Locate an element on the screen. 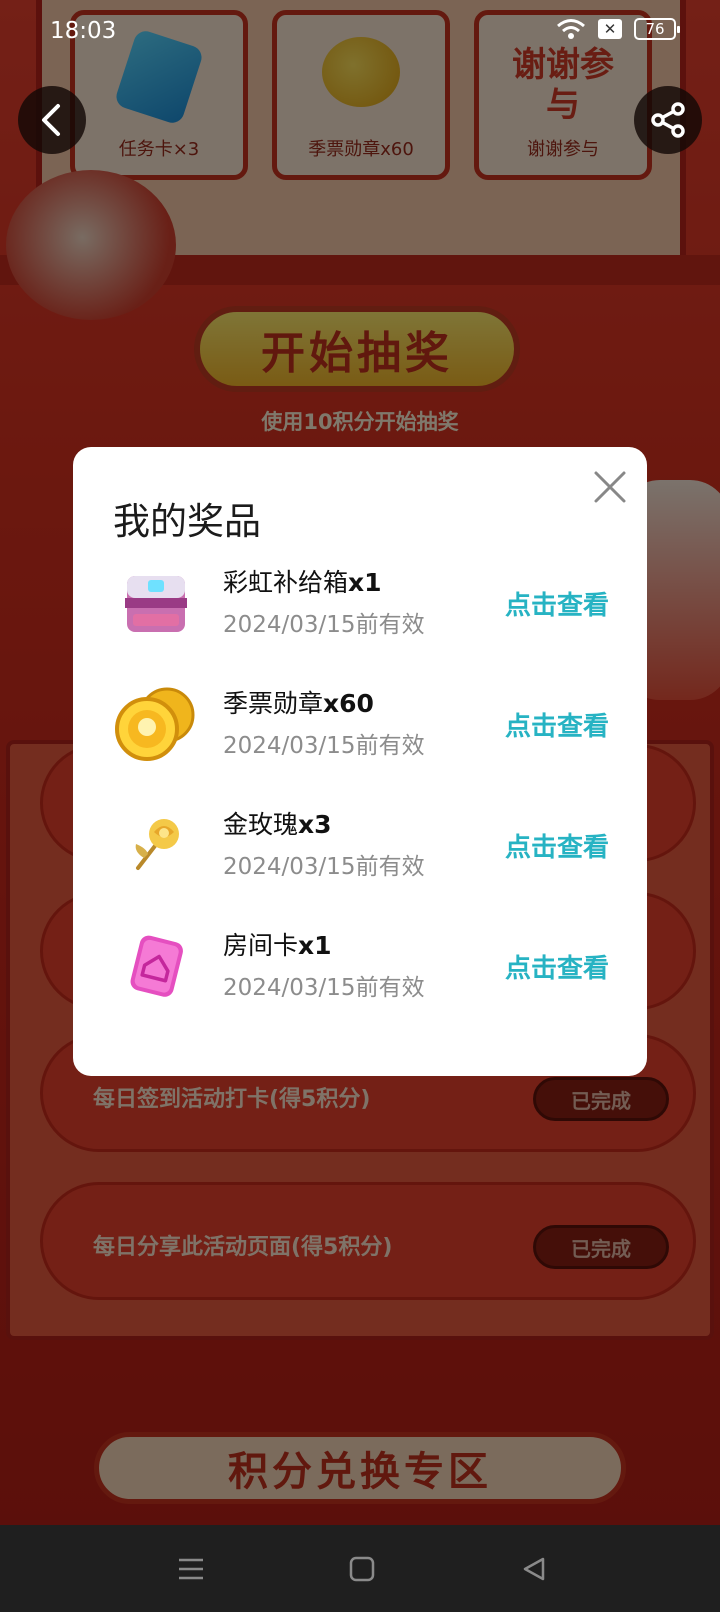  room-card-icon is located at coordinates (156, 965).